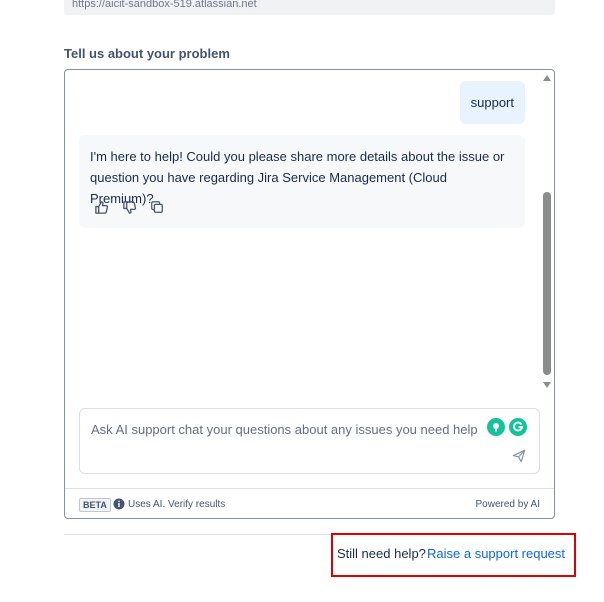  I want to click on scroll-down-arrow-icon, so click(547, 385).